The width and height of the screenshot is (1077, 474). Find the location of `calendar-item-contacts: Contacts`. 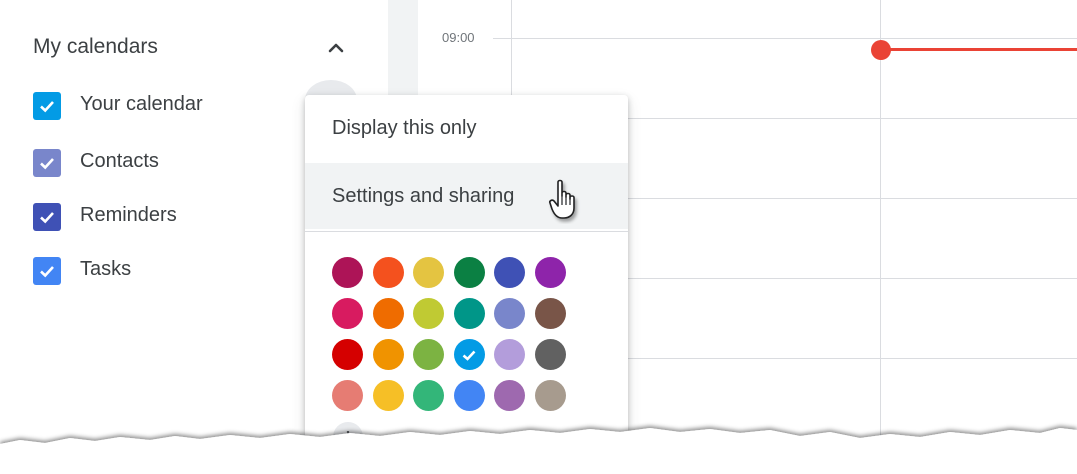

calendar-item-contacts: Contacts is located at coordinates (153, 161).